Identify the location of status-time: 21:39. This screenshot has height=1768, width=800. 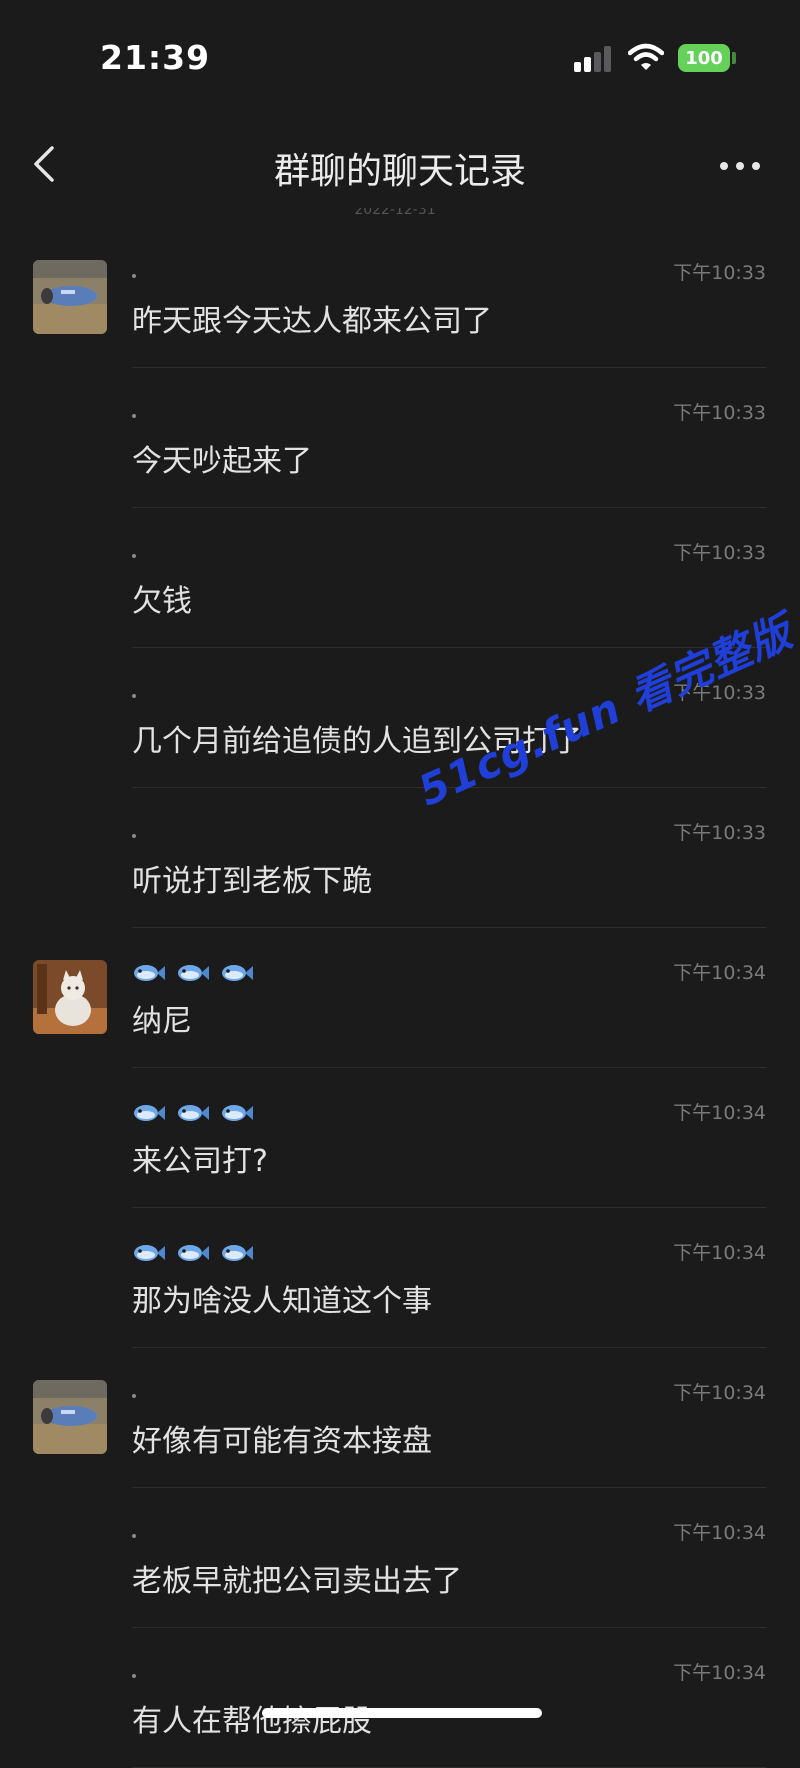
(155, 57).